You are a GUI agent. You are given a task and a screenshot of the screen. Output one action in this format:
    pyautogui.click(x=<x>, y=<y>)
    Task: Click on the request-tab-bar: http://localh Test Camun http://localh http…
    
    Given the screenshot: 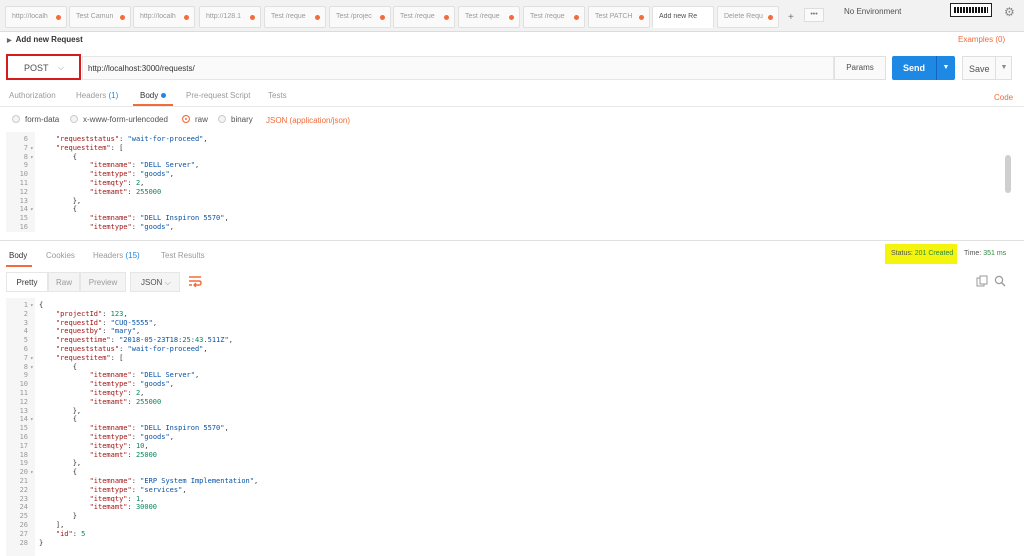 What is the action you would take?
    pyautogui.click(x=512, y=16)
    